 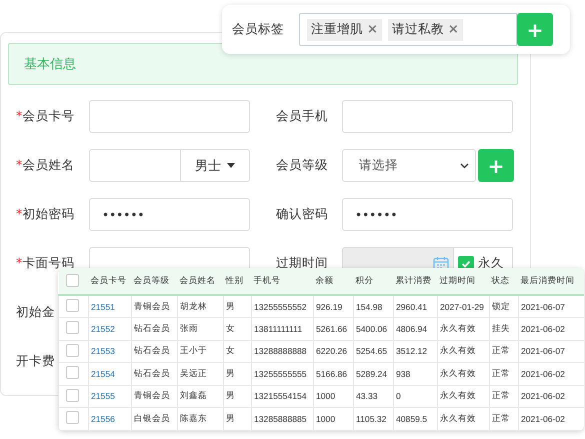 I want to click on field-label: 初始金, so click(x=35, y=312).